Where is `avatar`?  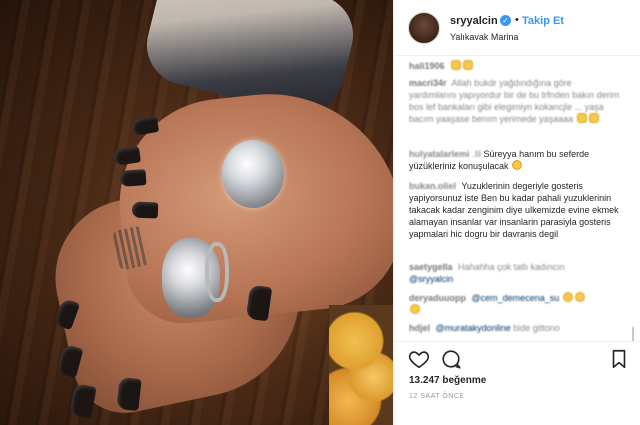 avatar is located at coordinates (424, 28).